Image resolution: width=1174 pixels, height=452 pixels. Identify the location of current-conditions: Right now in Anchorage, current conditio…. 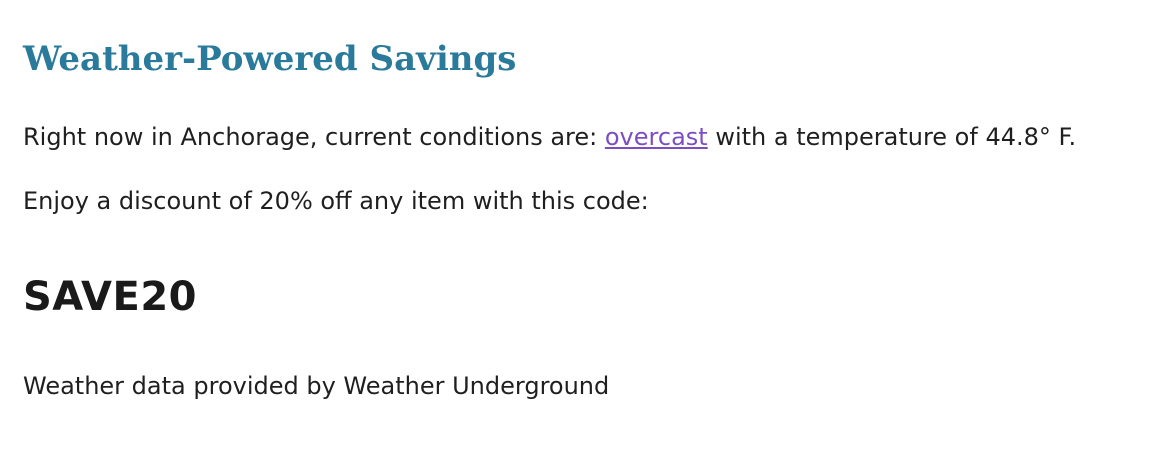
(549, 137).